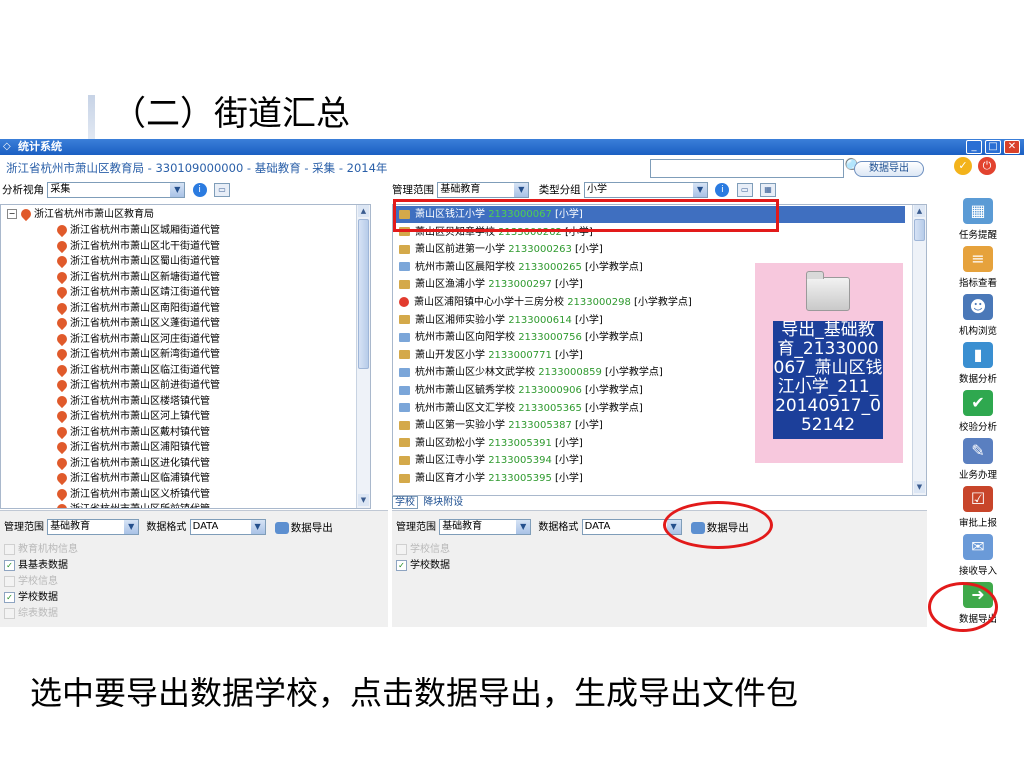 The image size is (1024, 768). What do you see at coordinates (430, 549) in the screenshot?
I see `checkbox-label: 学校信息` at bounding box center [430, 549].